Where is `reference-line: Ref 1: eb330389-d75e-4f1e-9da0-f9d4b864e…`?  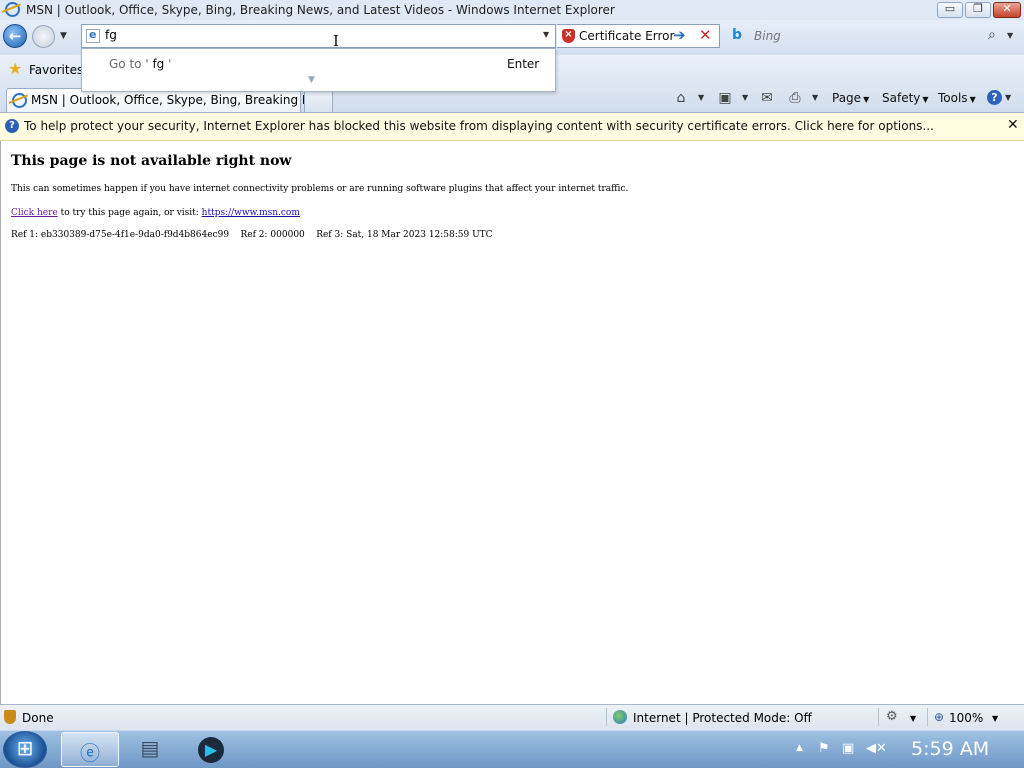
reference-line: Ref 1: eb330389-d75e-4f1e-9da0-f9d4b864e… is located at coordinates (252, 235).